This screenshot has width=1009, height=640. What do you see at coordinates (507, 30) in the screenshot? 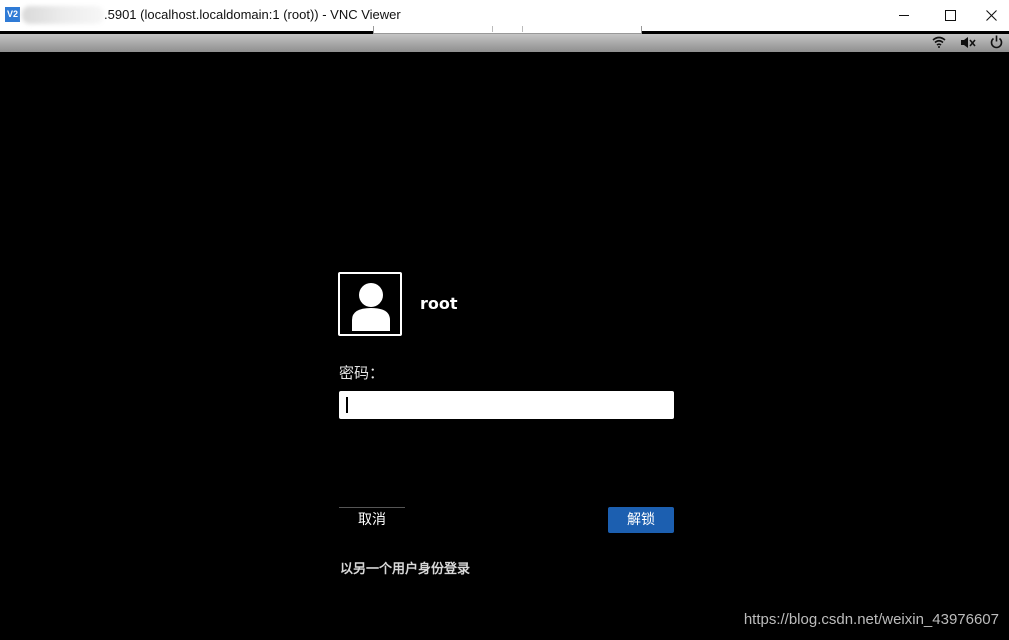
I see `vnc-toolbar-handle` at bounding box center [507, 30].